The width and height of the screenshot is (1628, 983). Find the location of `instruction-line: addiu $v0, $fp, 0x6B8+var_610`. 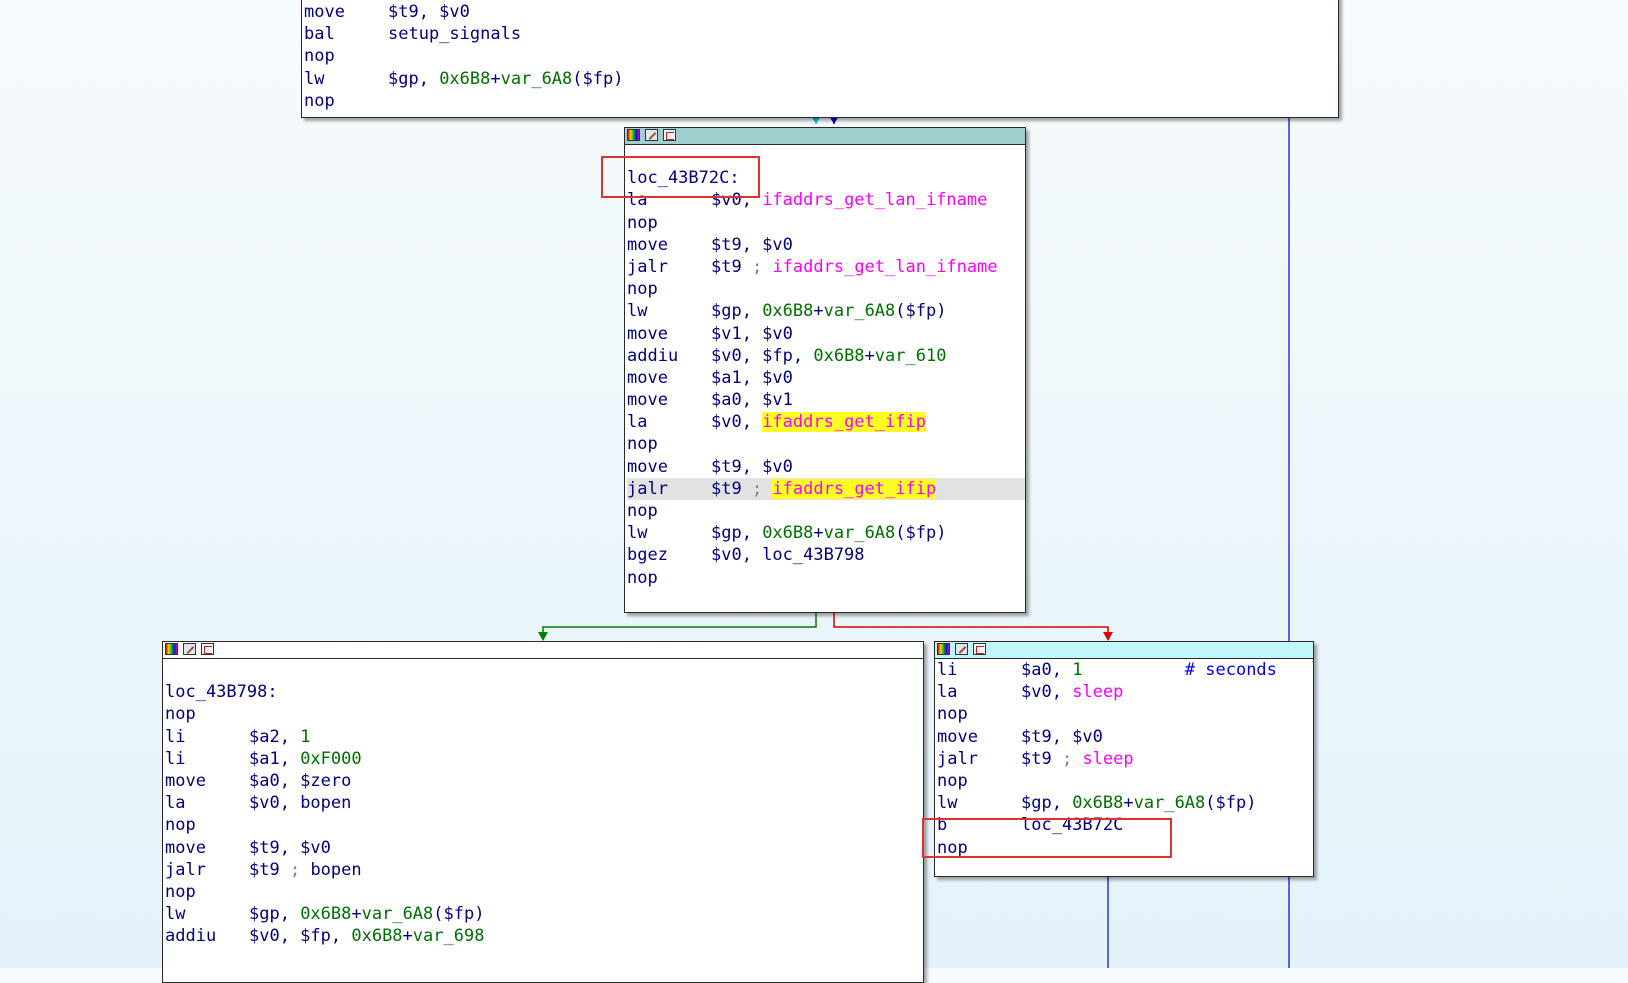

instruction-line: addiu $v0, $fp, 0x6B8+var_610 is located at coordinates (826, 356).